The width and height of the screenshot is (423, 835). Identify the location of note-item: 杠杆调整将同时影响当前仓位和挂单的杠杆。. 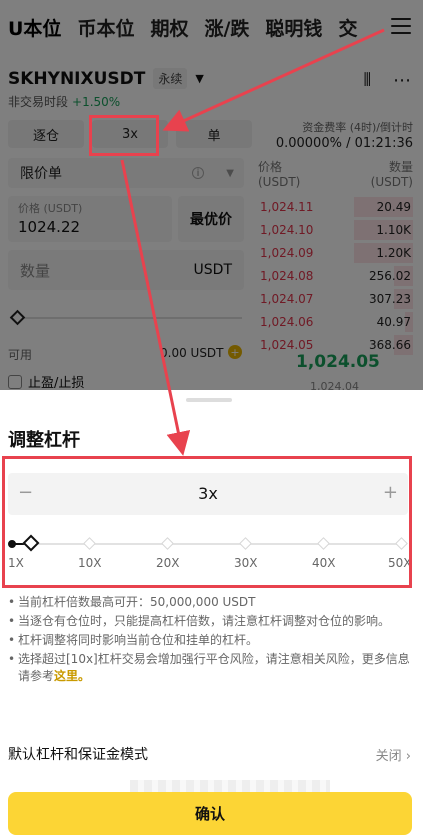
(210, 640).